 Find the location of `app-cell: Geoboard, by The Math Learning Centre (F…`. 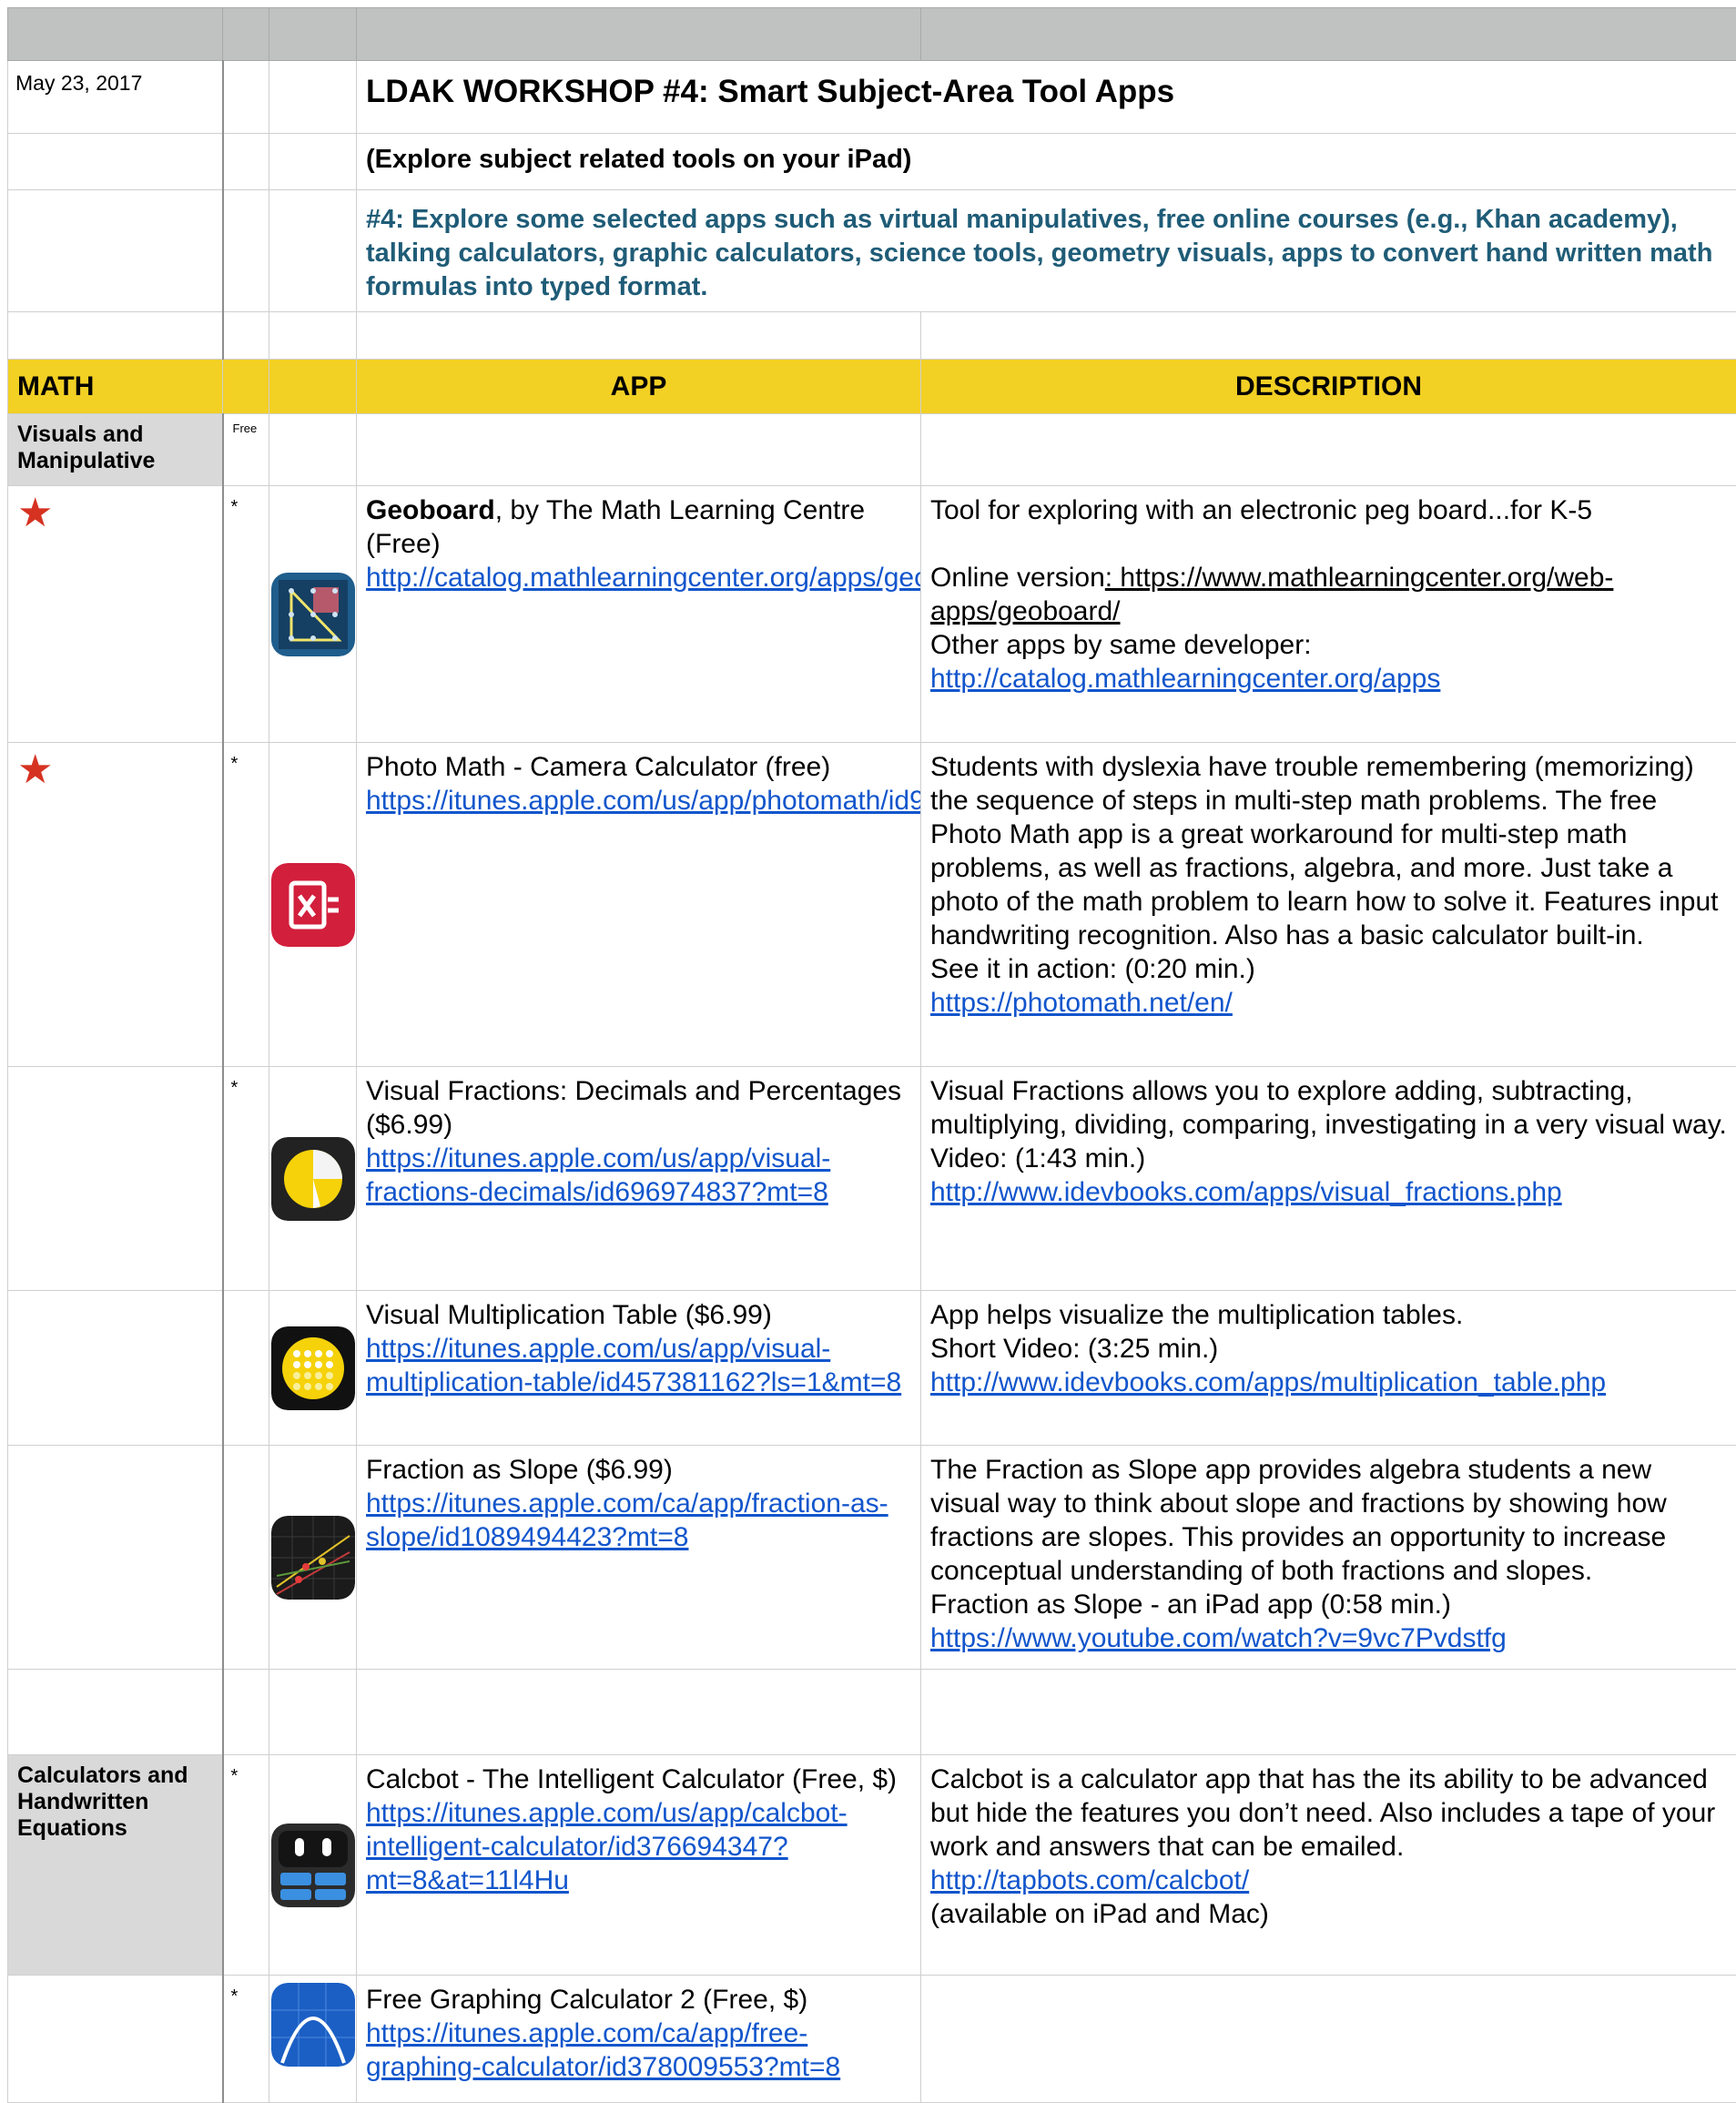

app-cell: Geoboard, by The Math Learning Centre (F… is located at coordinates (639, 614).